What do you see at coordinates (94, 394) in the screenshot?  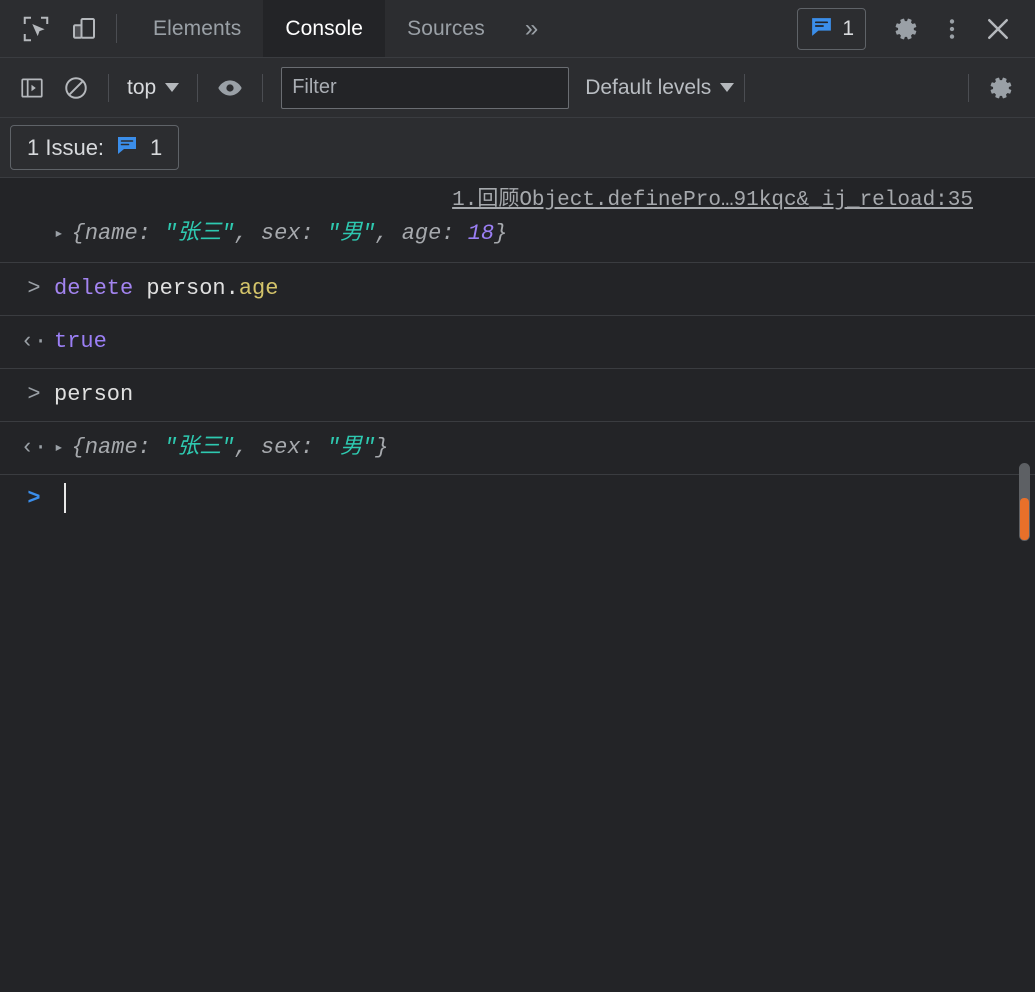 I see `input-expression: person` at bounding box center [94, 394].